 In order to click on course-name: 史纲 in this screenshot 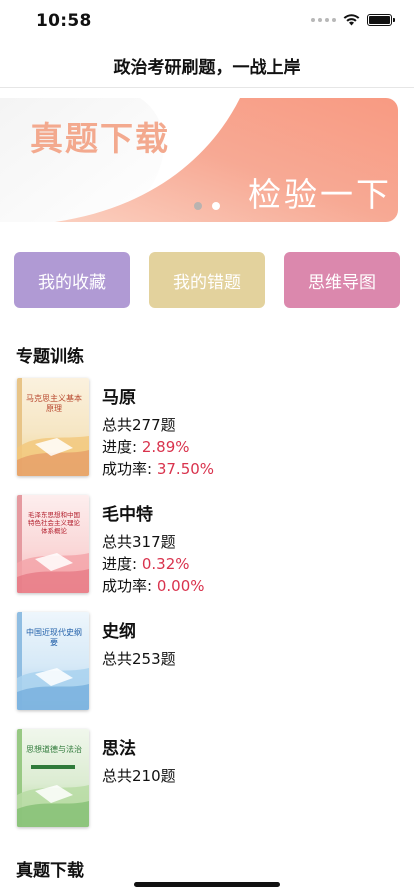, I will do `click(119, 632)`.